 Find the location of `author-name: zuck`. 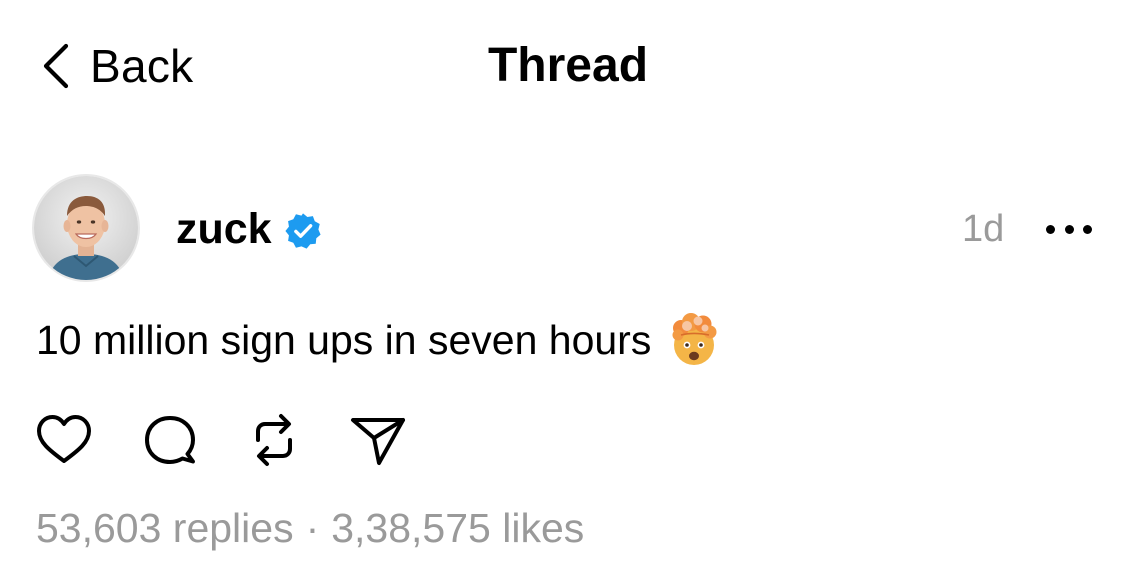

author-name: zuck is located at coordinates (224, 229).